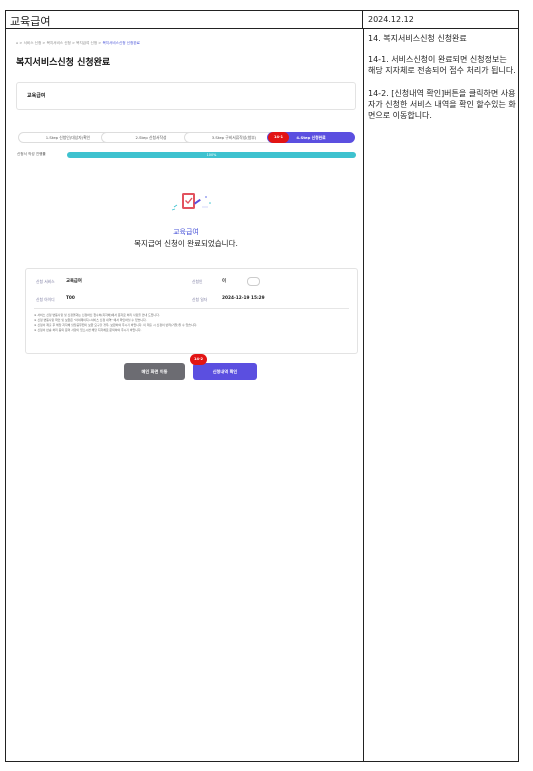 The width and height of the screenshot is (533, 771). I want to click on go-main-button: 메인 화면 이동, so click(154, 371).